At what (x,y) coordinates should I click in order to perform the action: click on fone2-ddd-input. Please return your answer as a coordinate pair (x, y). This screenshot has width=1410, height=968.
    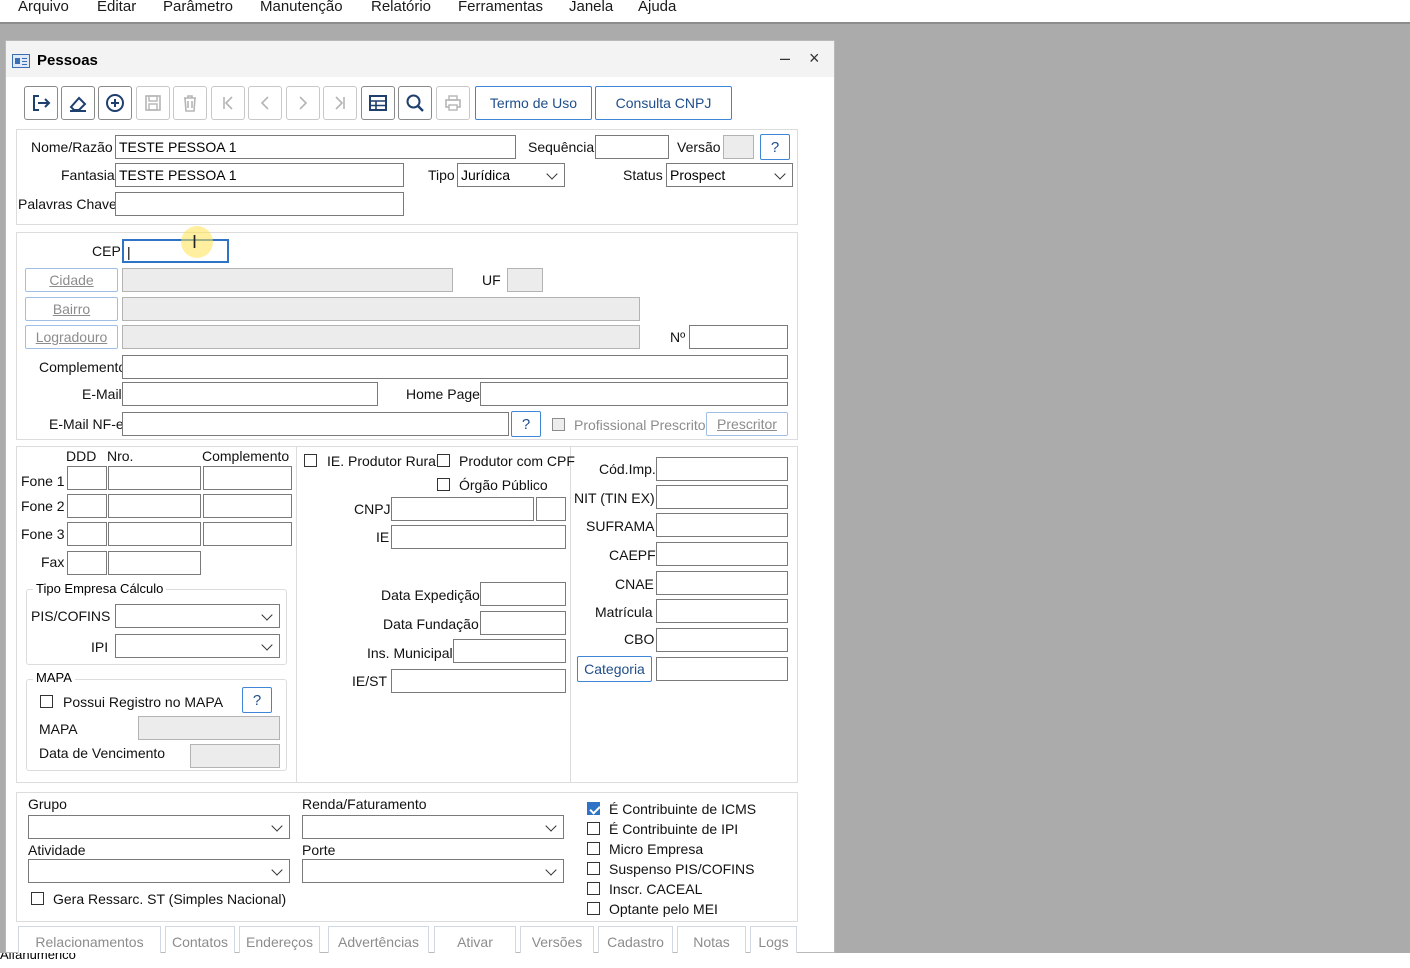
    Looking at the image, I should click on (87, 506).